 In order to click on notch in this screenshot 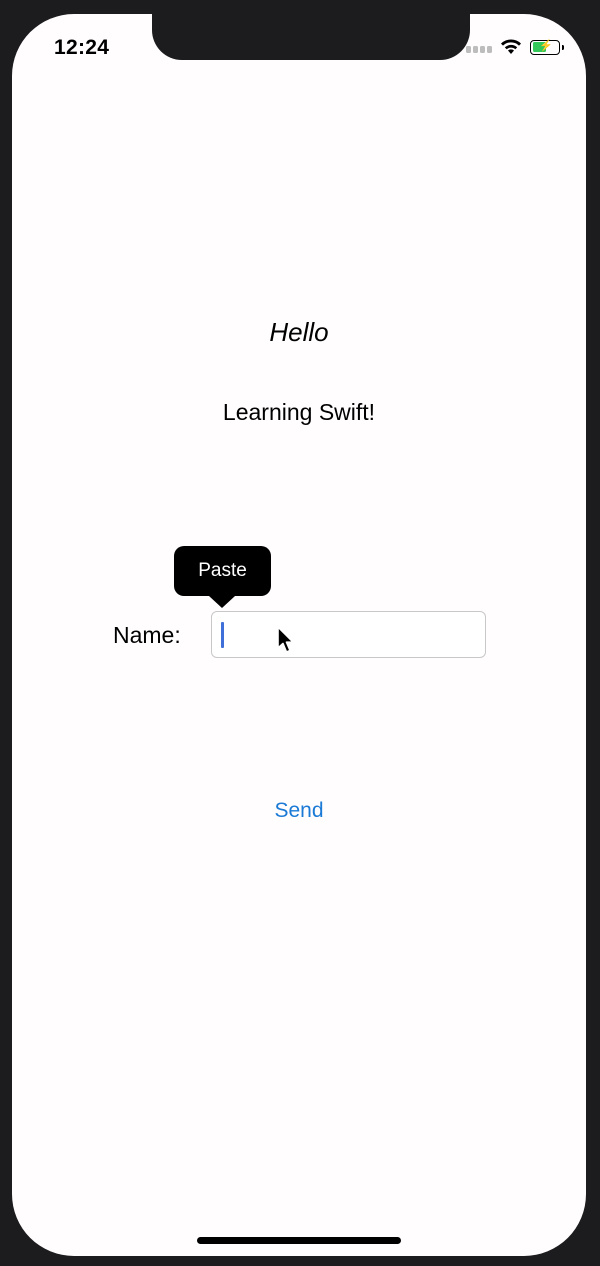, I will do `click(311, 37)`.